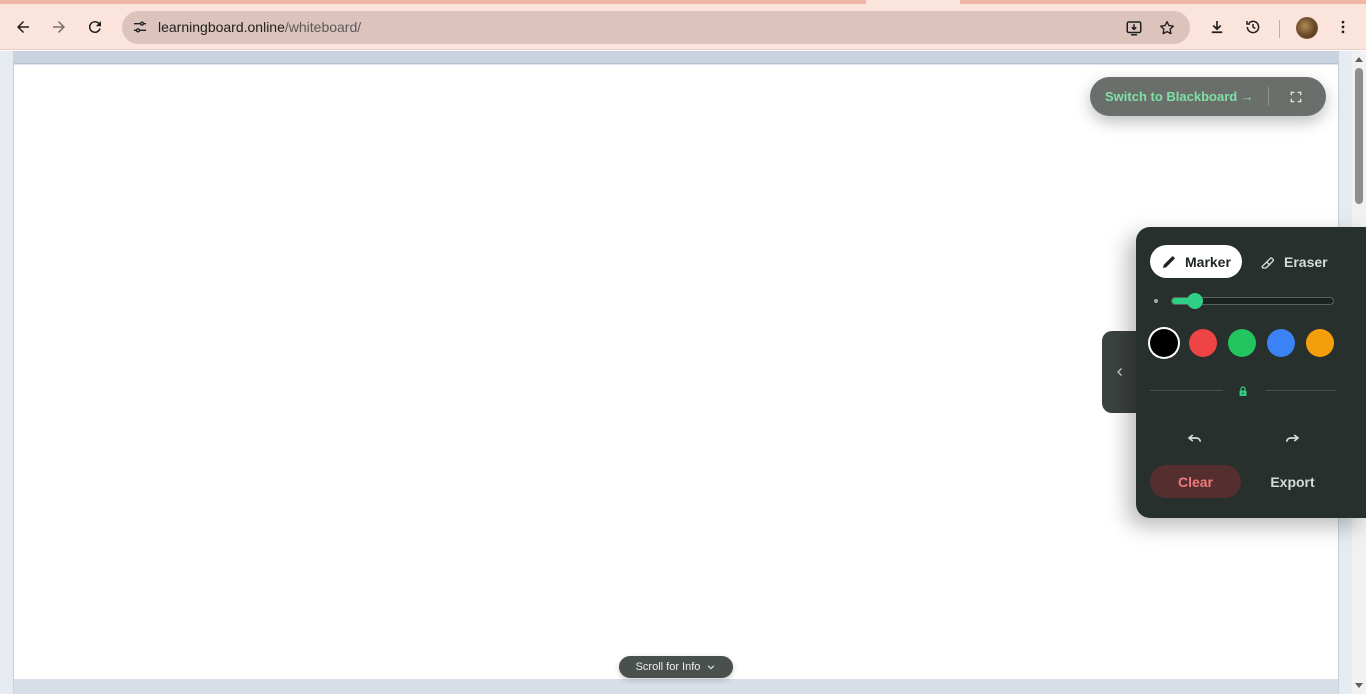 This screenshot has height=694, width=1366. I want to click on marker-tool-button: Marker, so click(1196, 261).